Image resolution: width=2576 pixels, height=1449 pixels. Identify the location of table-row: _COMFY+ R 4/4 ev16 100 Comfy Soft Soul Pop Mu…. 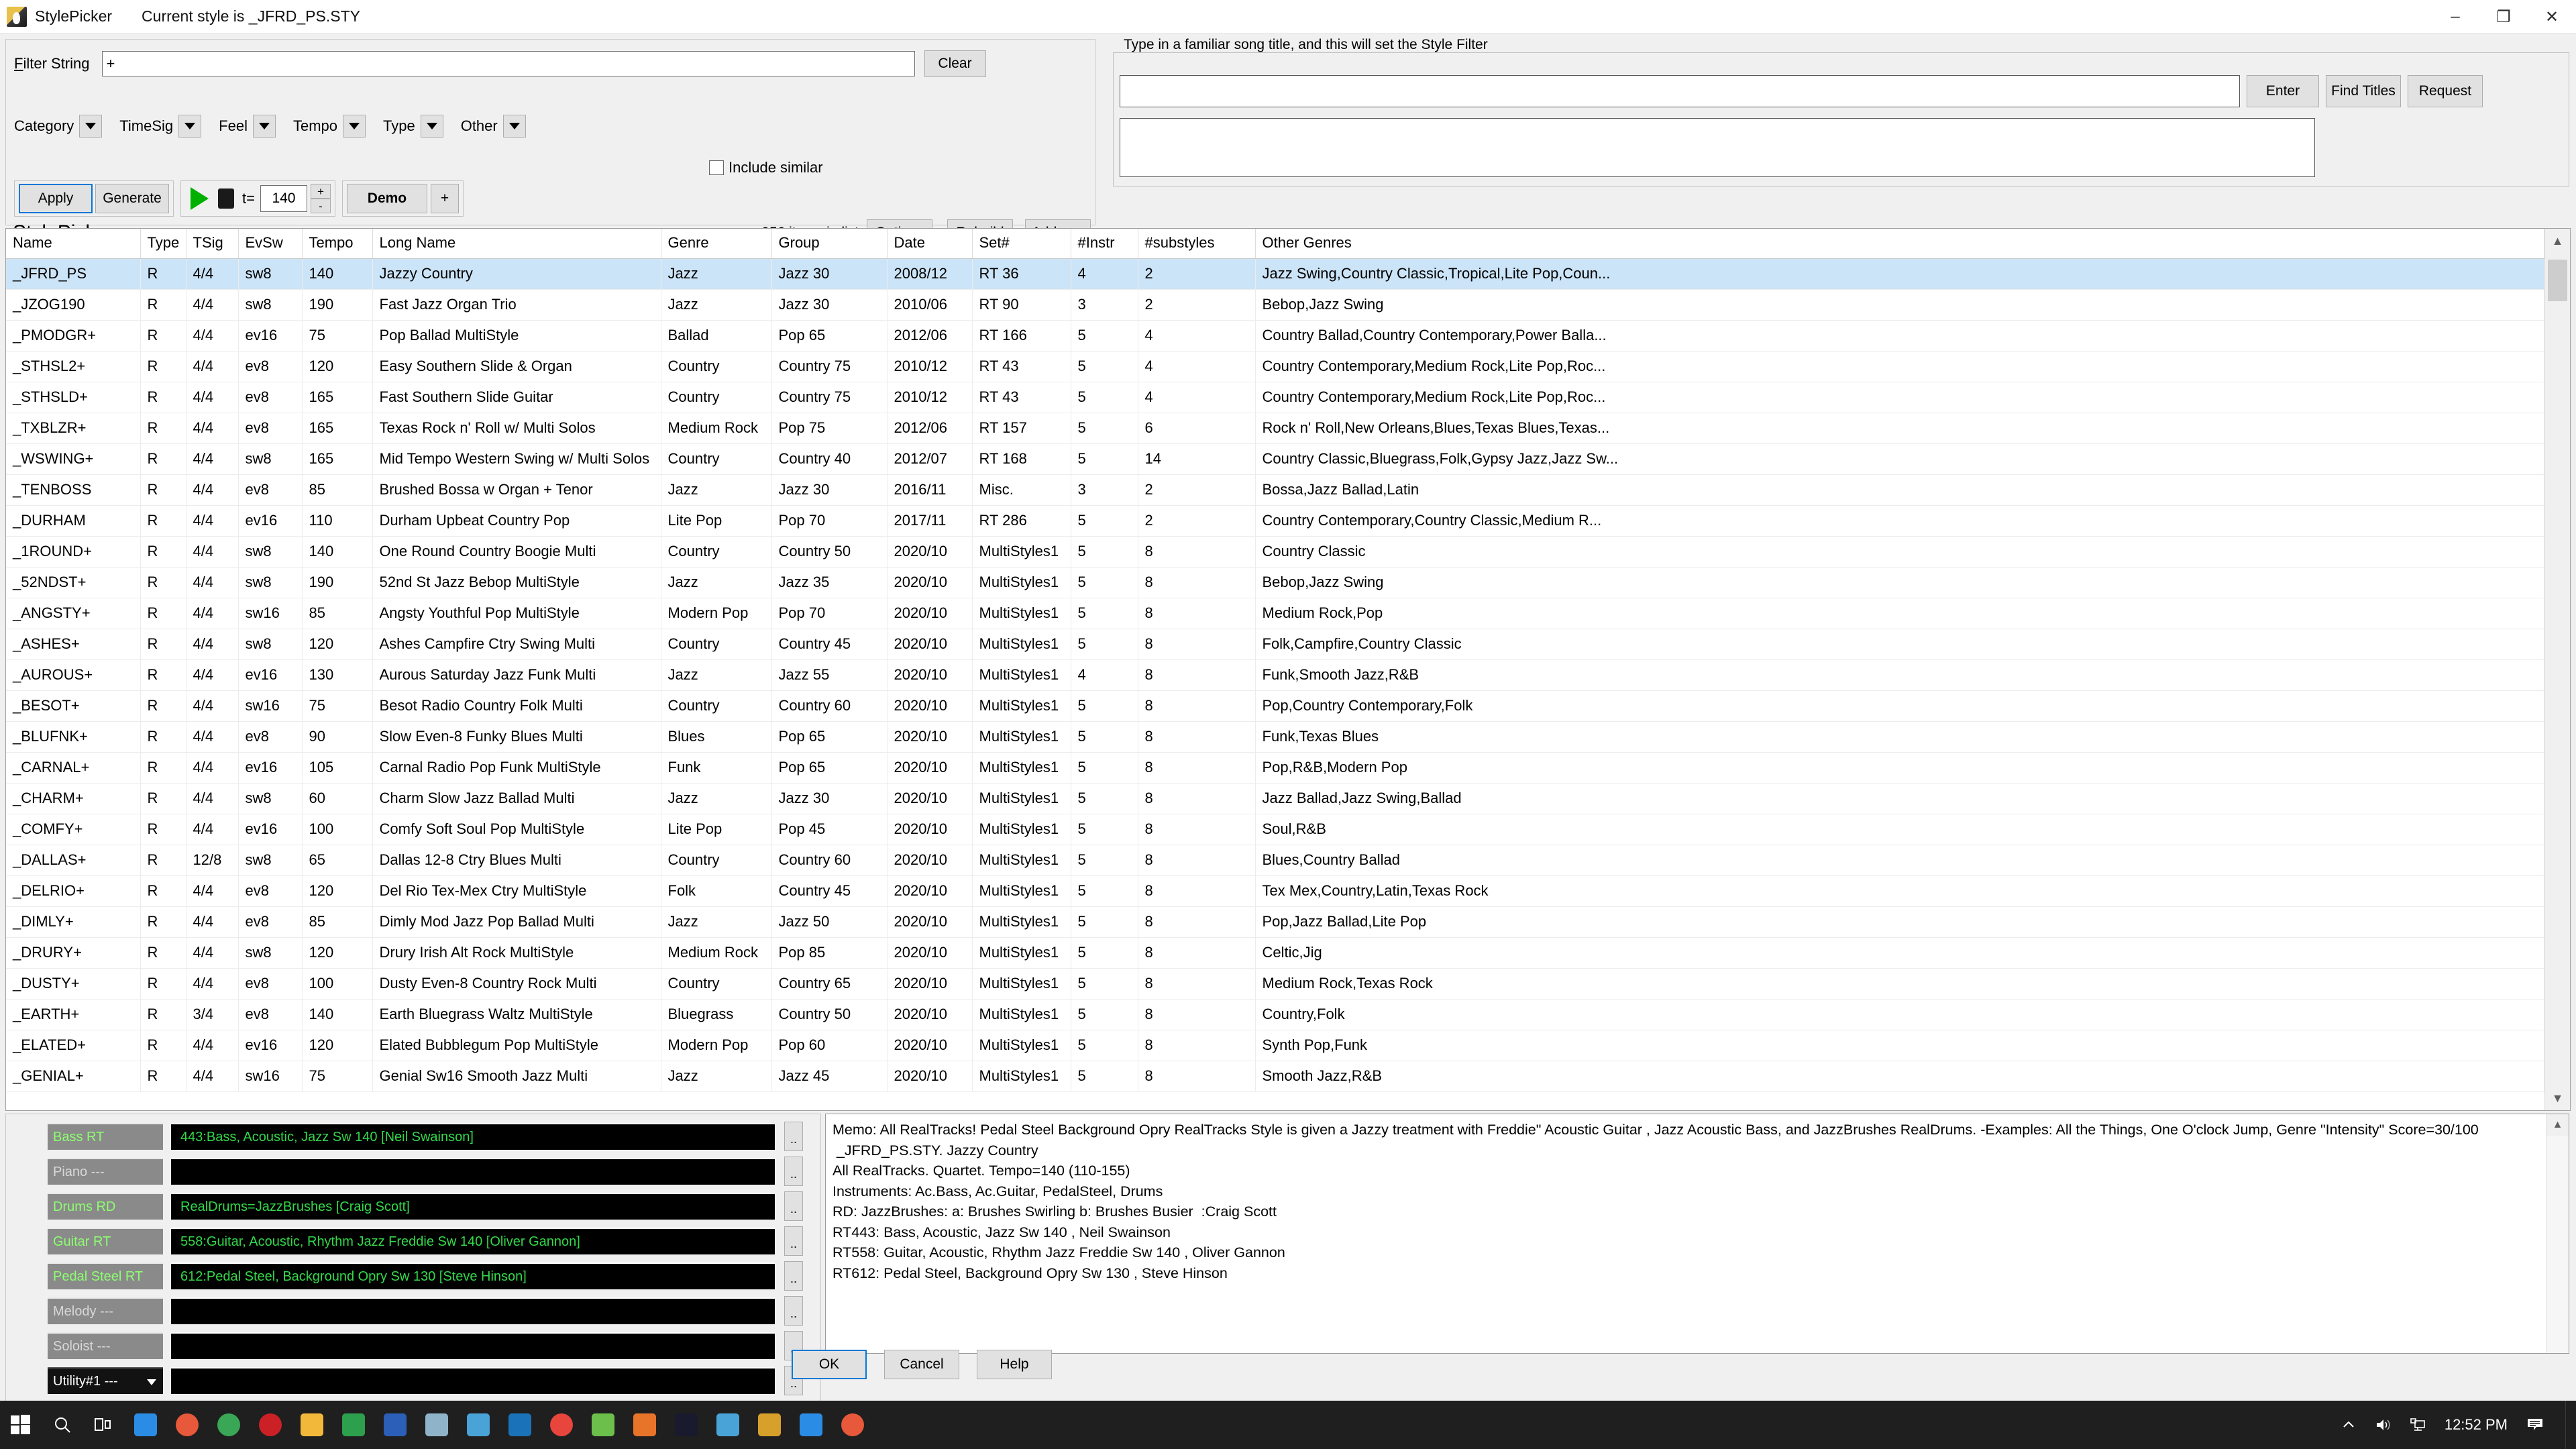
(1275, 829).